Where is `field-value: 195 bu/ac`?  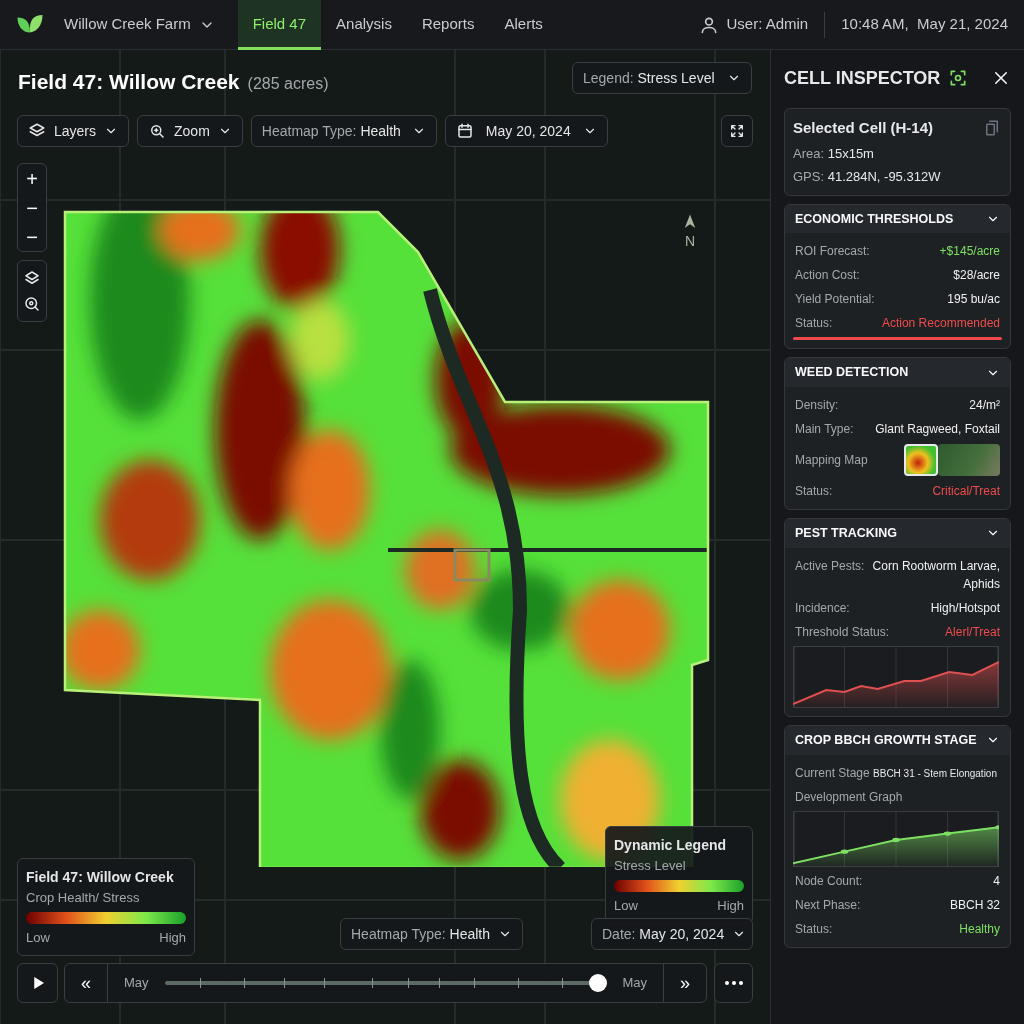
field-value: 195 bu/ac is located at coordinates (973, 300).